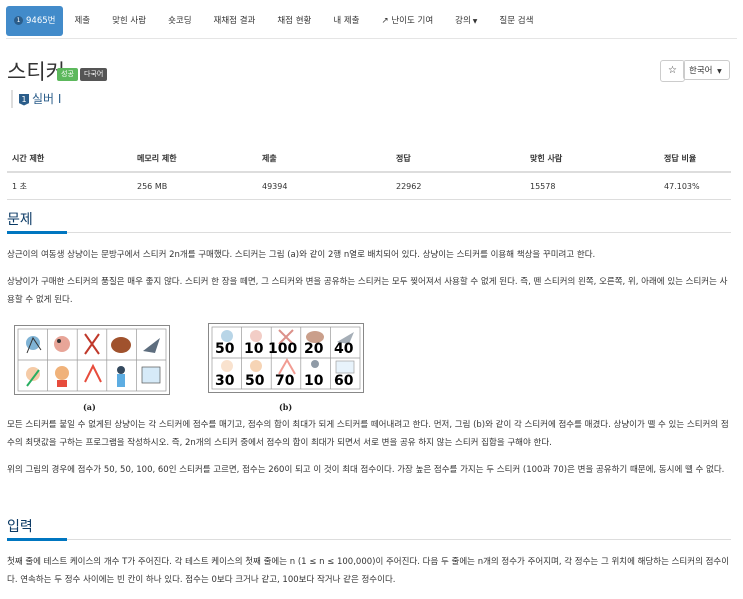  Describe the element at coordinates (592, 159) in the screenshot. I see `header-solved-users: 맞힌 사람` at that location.